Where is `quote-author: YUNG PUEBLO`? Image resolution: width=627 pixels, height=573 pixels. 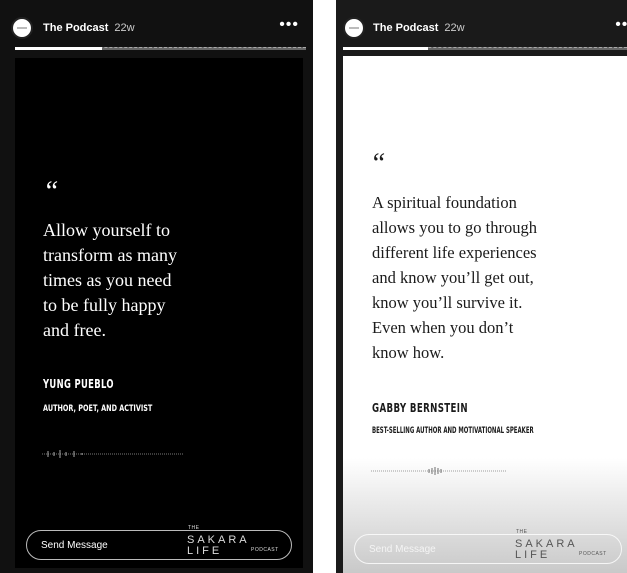
quote-author: YUNG PUEBLO is located at coordinates (78, 384).